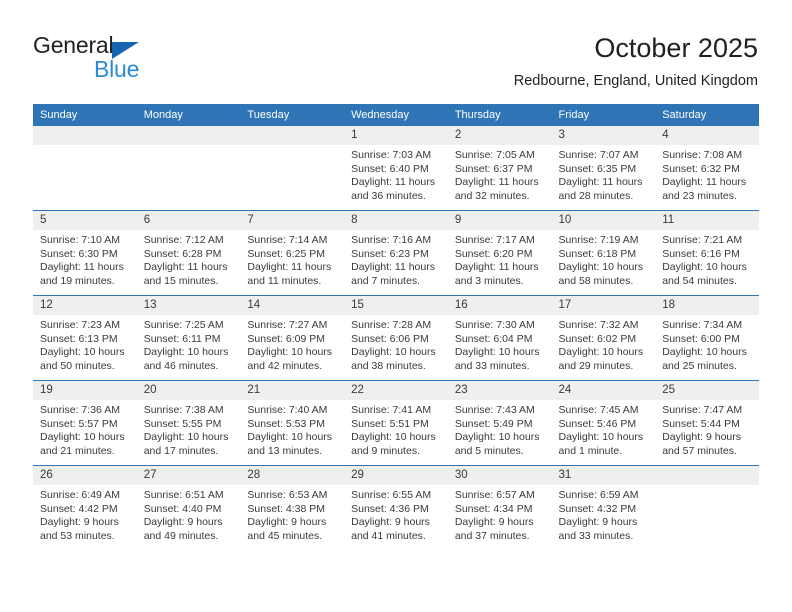 This screenshot has width=792, height=612. Describe the element at coordinates (598, 495) in the screenshot. I see `sunrise-text: Sunrise: 6:59 AM` at that location.